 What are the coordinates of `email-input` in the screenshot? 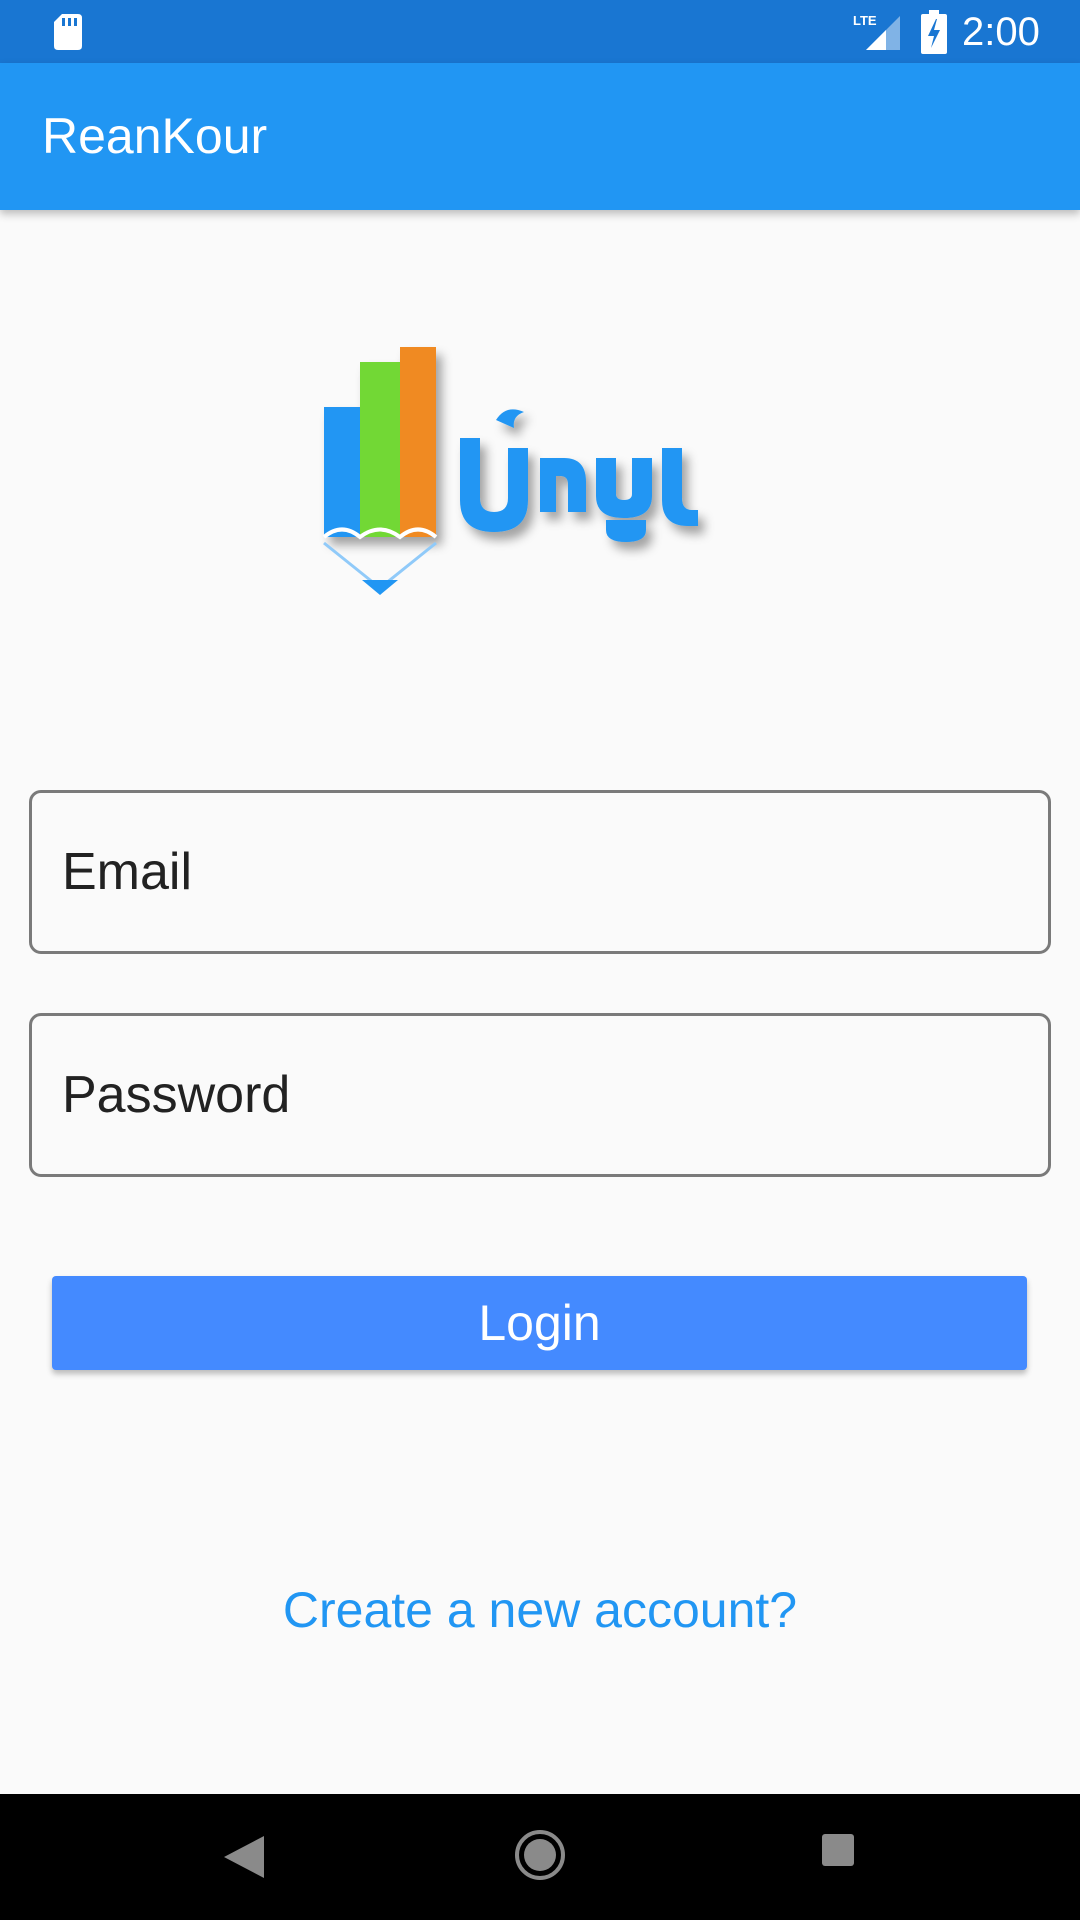 It's located at (540, 872).